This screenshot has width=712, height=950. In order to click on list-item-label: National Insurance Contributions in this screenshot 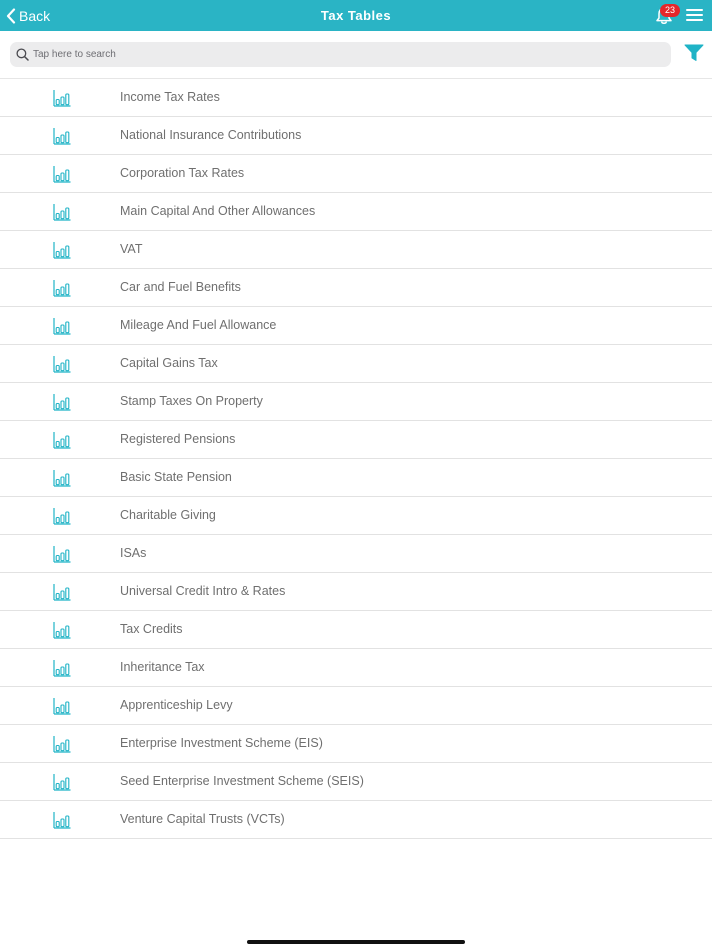, I will do `click(211, 135)`.